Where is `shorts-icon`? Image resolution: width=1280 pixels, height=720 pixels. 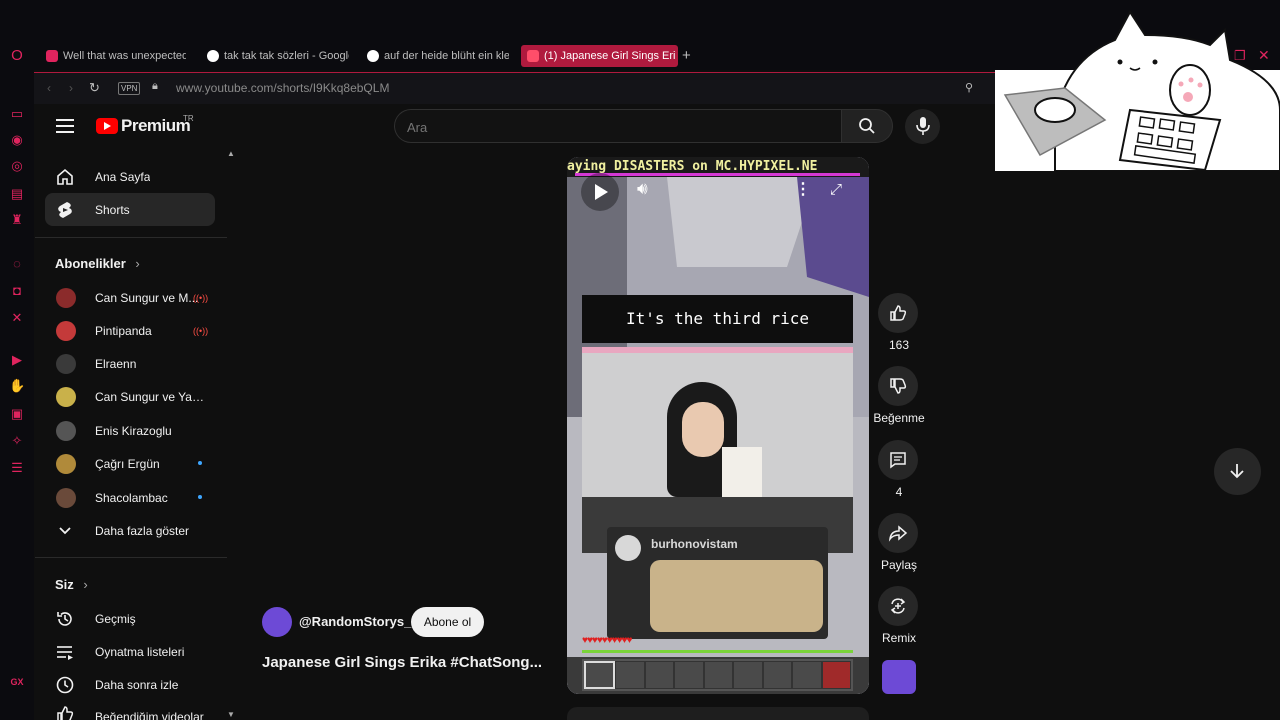 shorts-icon is located at coordinates (65, 209).